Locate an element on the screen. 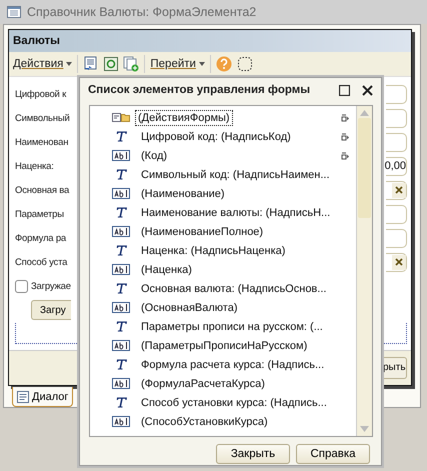 This screenshot has height=471, width=427. field-label: Способ уста is located at coordinates (41, 262).